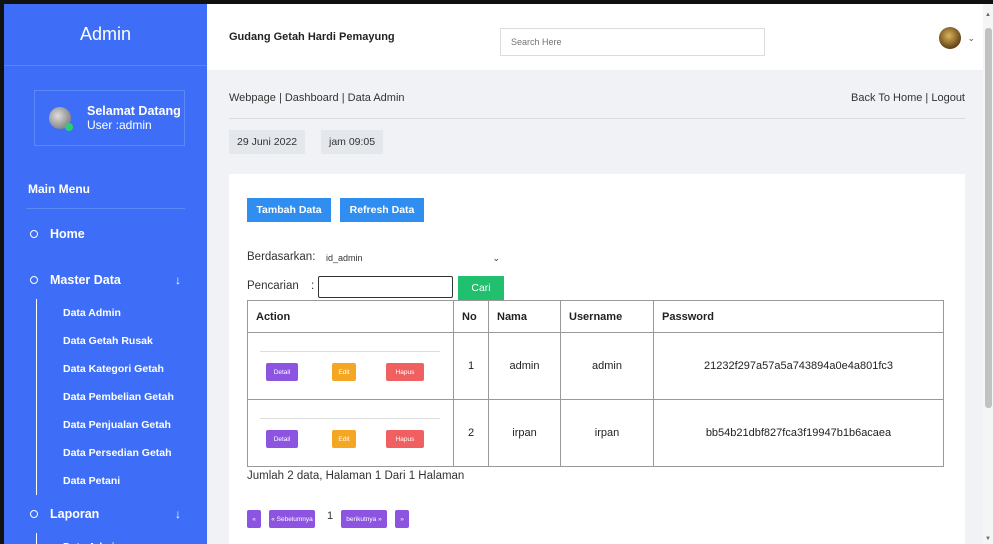  What do you see at coordinates (471, 366) in the screenshot?
I see `cell-no: 1` at bounding box center [471, 366].